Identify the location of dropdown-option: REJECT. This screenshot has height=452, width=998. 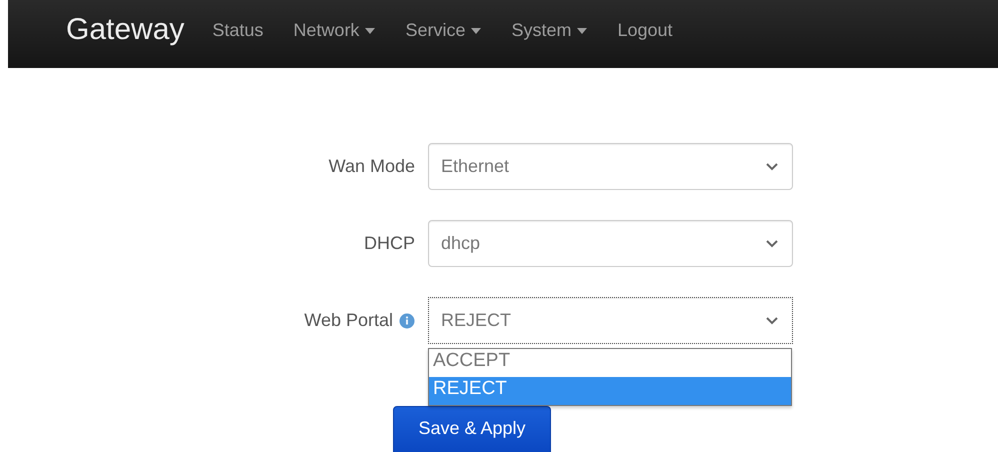
(610, 391).